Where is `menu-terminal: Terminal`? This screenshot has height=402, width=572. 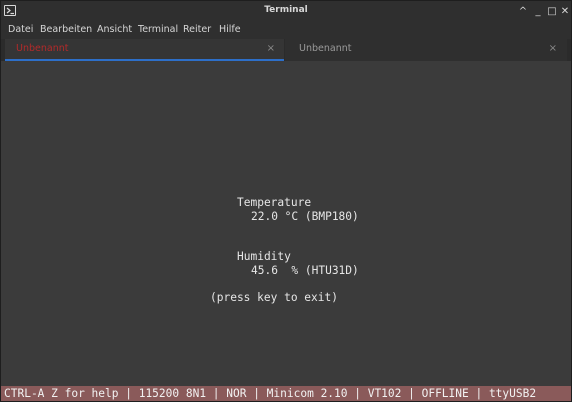
menu-terminal: Terminal is located at coordinates (158, 30).